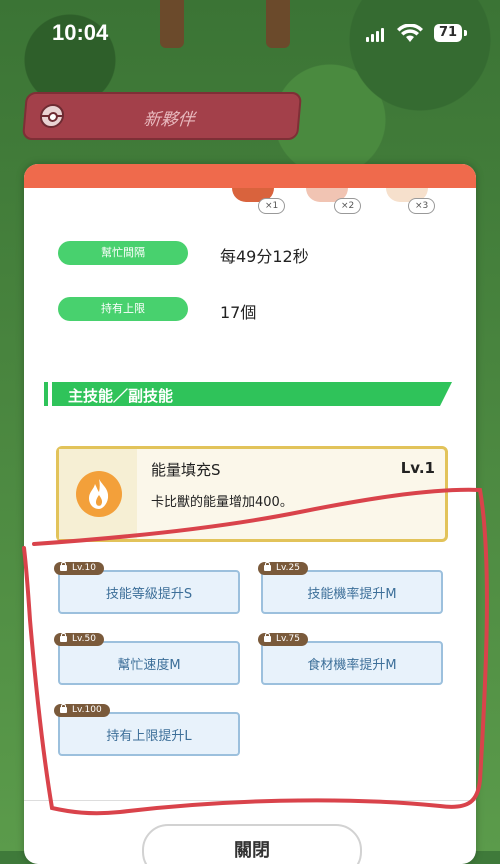 Image resolution: width=500 pixels, height=864 pixels. Describe the element at coordinates (410, 33) in the screenshot. I see `wifi-icon` at that location.